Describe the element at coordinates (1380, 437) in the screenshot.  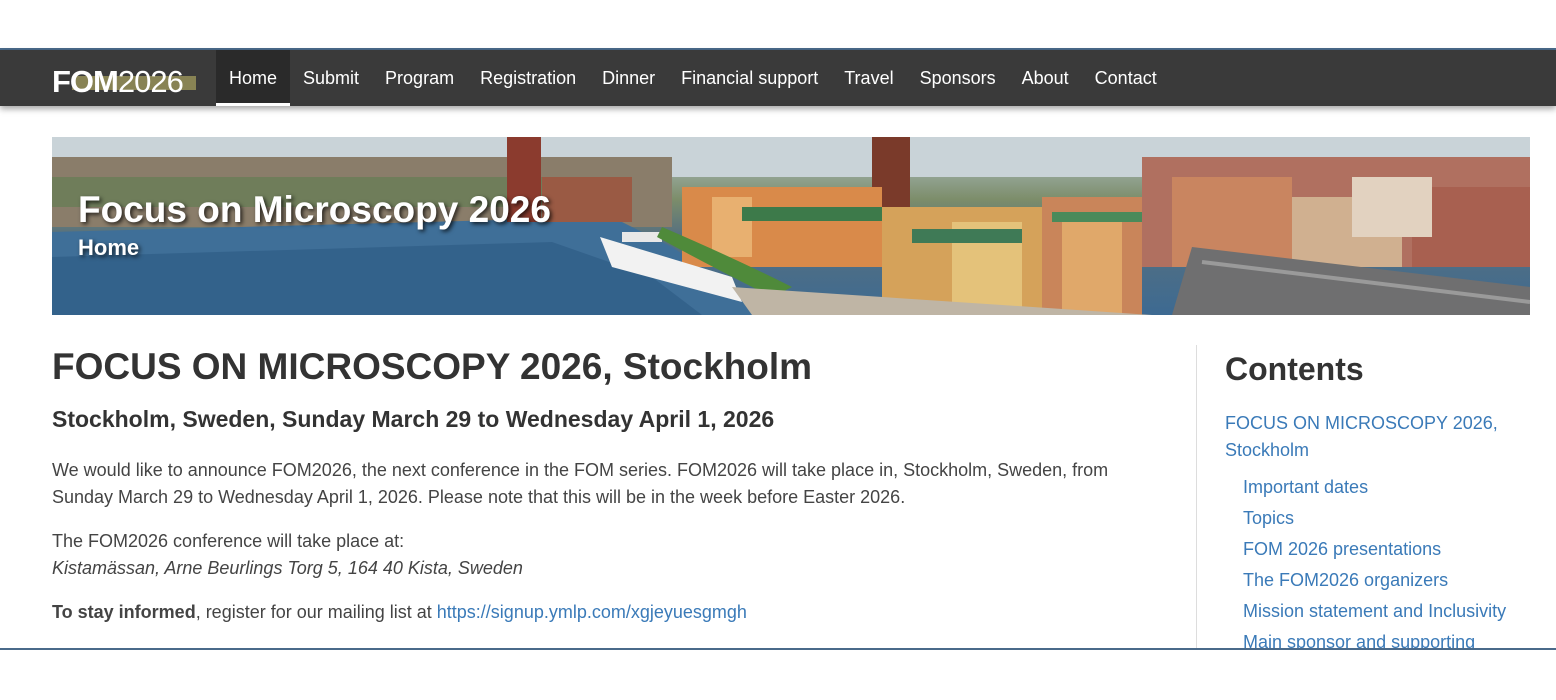
I see `toc-main-link: FOCUS ON MICROSCOPY 2026, Stockholm` at that location.